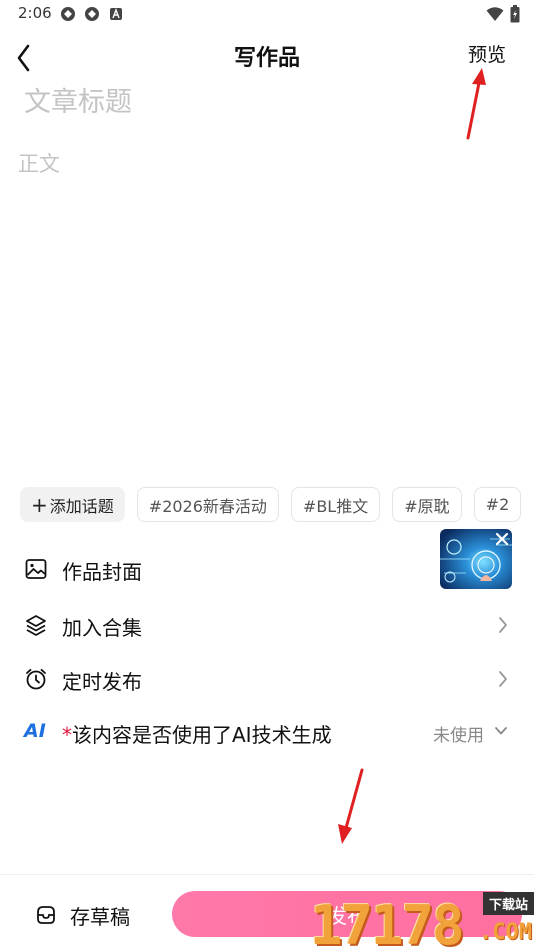 The image size is (534, 950). What do you see at coordinates (264, 102) in the screenshot?
I see `article-title-input` at bounding box center [264, 102].